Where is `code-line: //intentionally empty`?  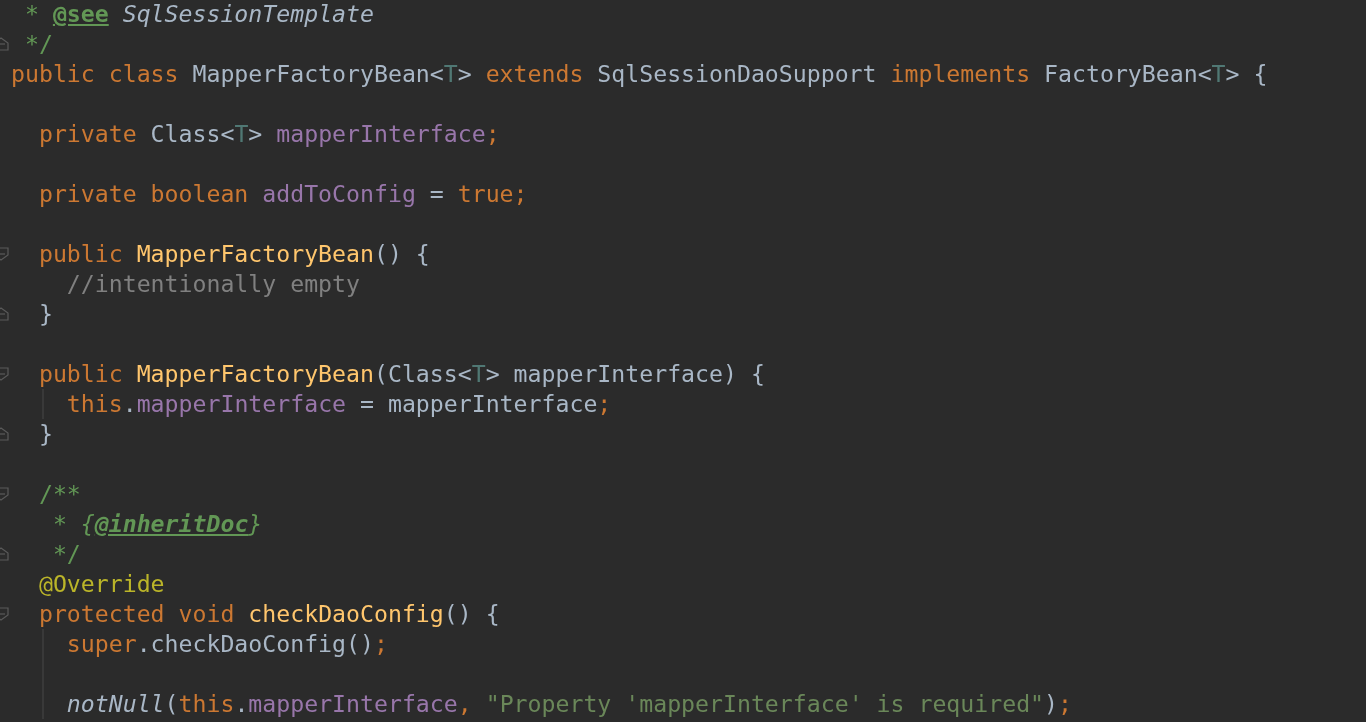
code-line: //intentionally empty is located at coordinates (213, 284).